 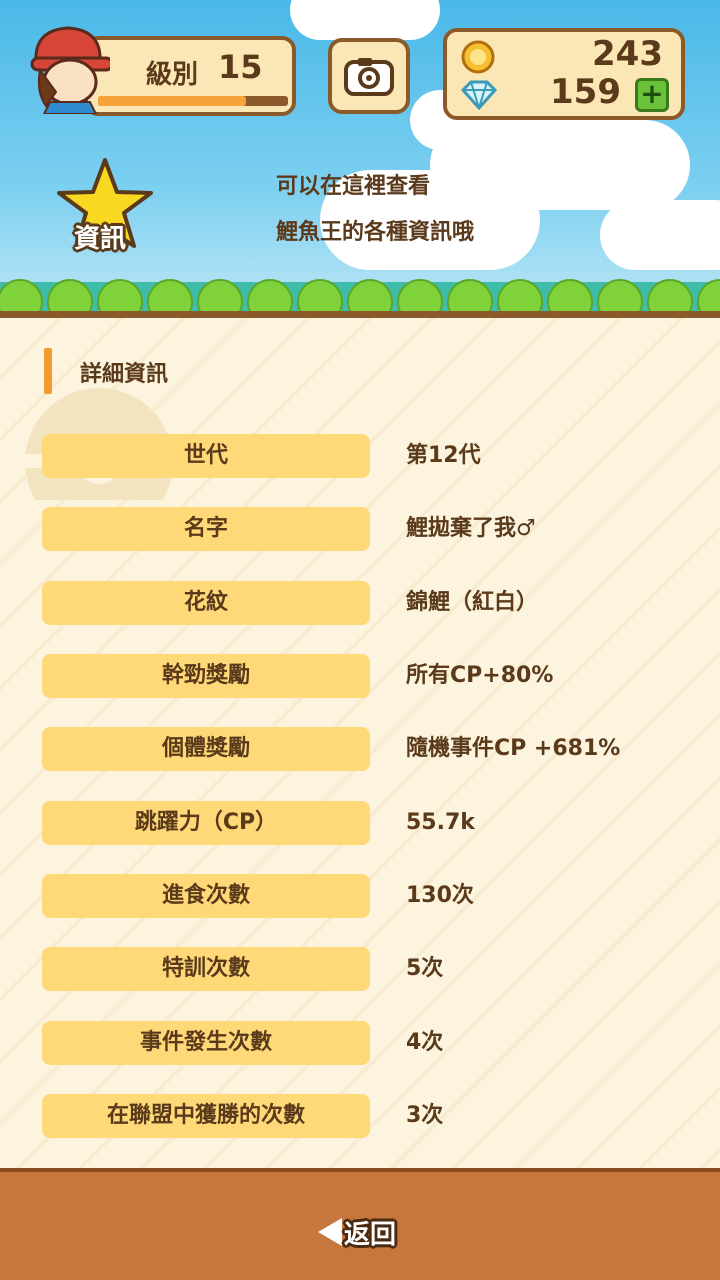 What do you see at coordinates (425, 1115) in the screenshot?
I see `info-row-value: 3次` at bounding box center [425, 1115].